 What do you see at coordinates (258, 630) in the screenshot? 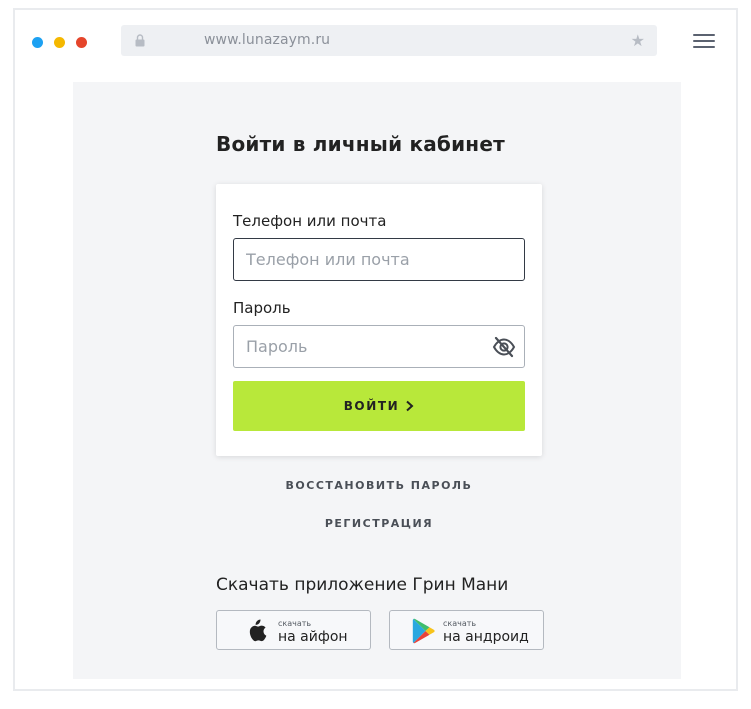
I see `apple-icon` at bounding box center [258, 630].